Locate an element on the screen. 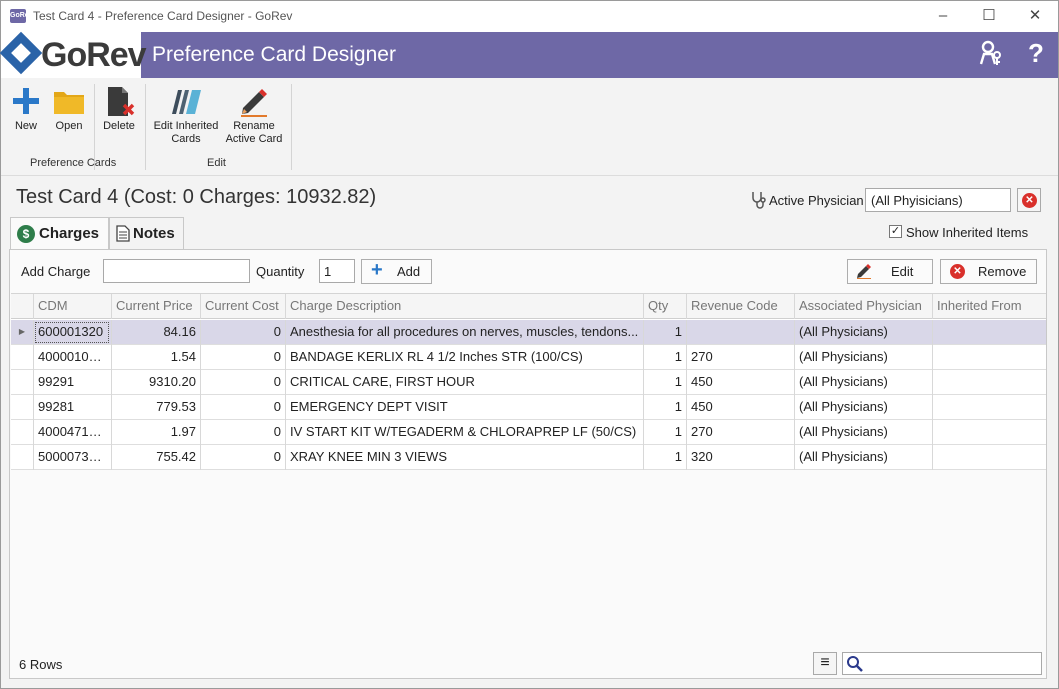  active-physician-label: Active Physician is located at coordinates (816, 200).